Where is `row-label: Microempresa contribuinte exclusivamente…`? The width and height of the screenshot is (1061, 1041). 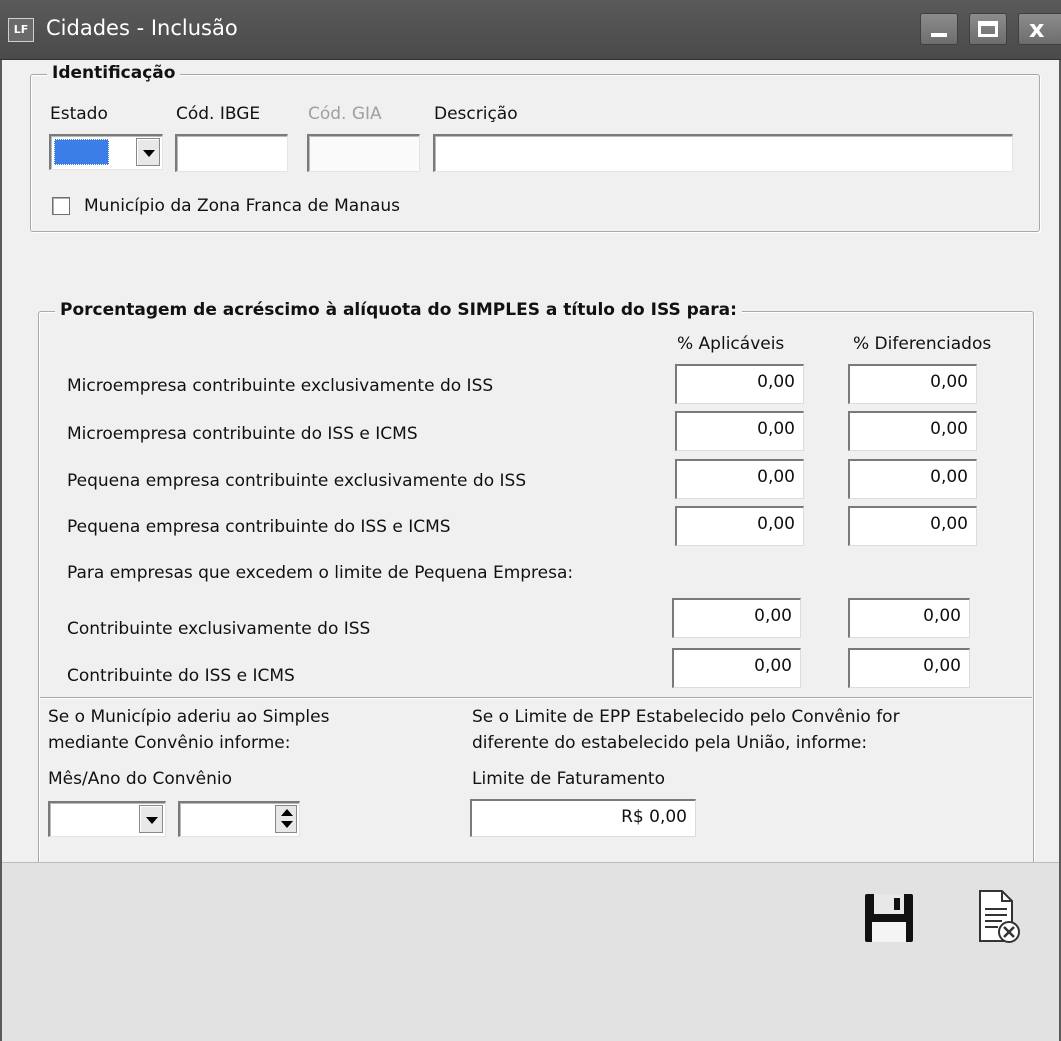 row-label: Microempresa contribuinte exclusivamente… is located at coordinates (280, 386).